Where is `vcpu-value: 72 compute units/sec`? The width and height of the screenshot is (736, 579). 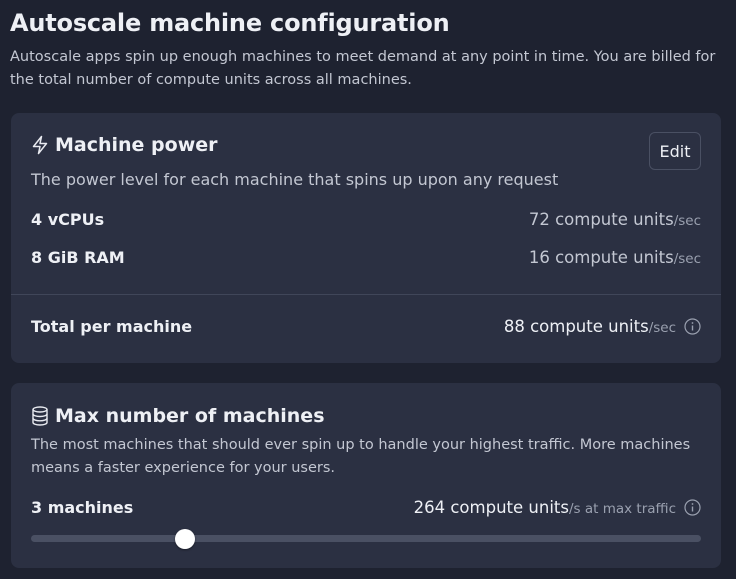
vcpu-value: 72 compute units/sec is located at coordinates (615, 219).